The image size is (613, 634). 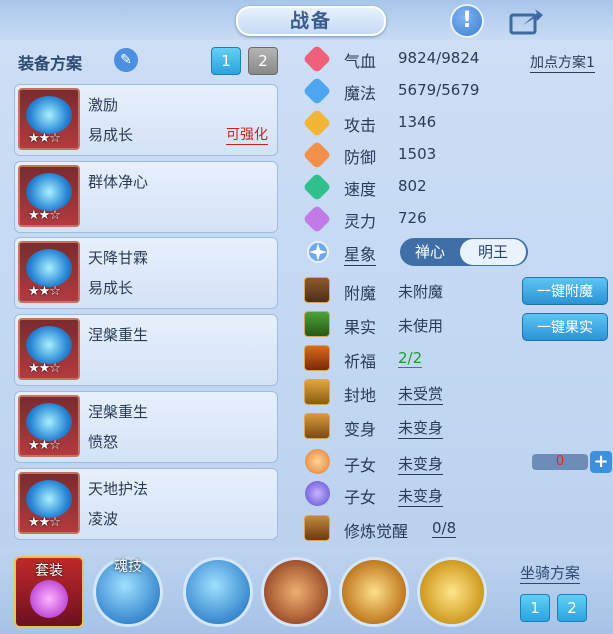 I want to click on set-art-icon, so click(x=49, y=599).